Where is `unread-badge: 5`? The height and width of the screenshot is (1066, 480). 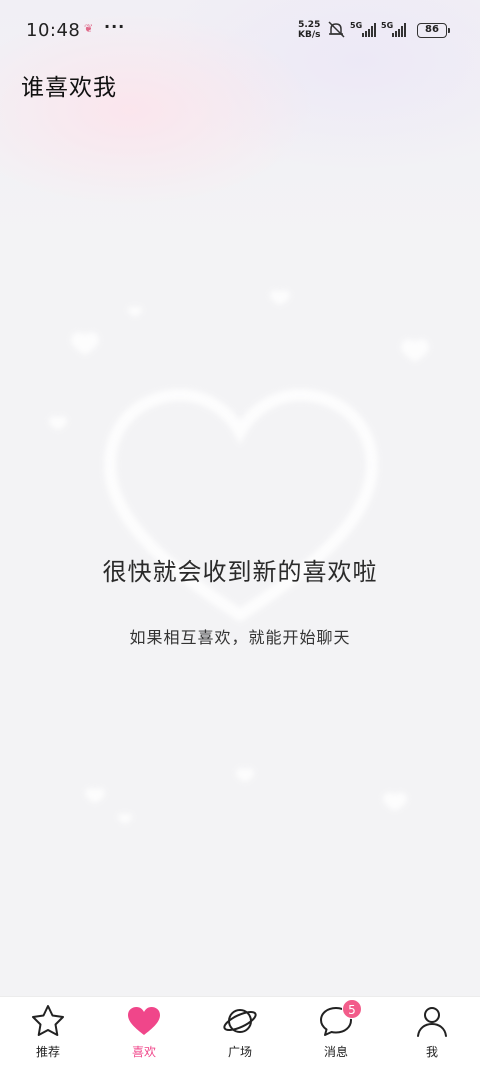 unread-badge: 5 is located at coordinates (352, 1009).